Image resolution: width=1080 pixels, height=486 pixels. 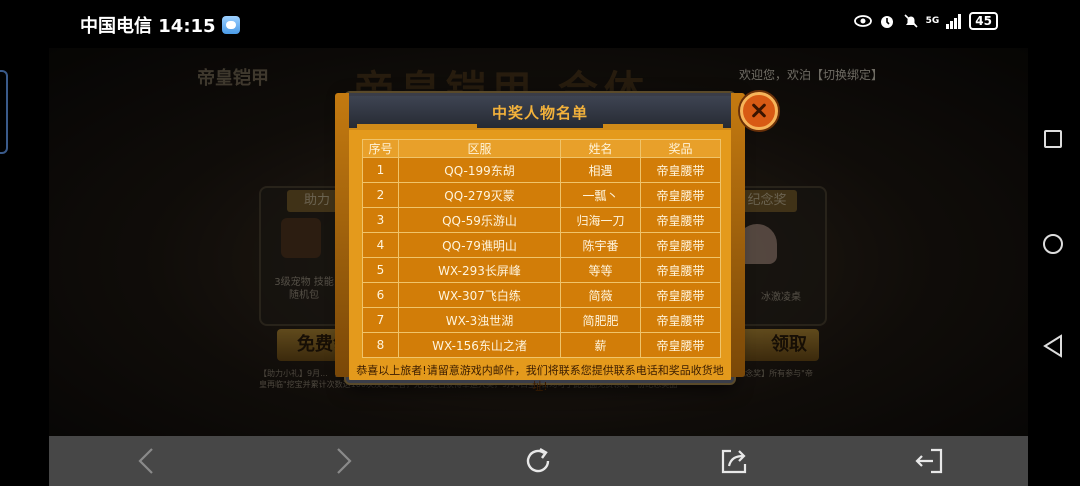 What do you see at coordinates (600, 345) in the screenshot?
I see `cell-name: 薪` at bounding box center [600, 345].